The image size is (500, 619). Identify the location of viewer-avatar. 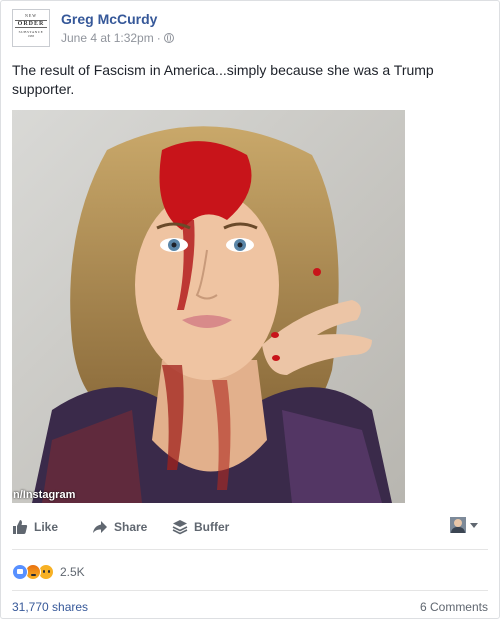
(458, 525).